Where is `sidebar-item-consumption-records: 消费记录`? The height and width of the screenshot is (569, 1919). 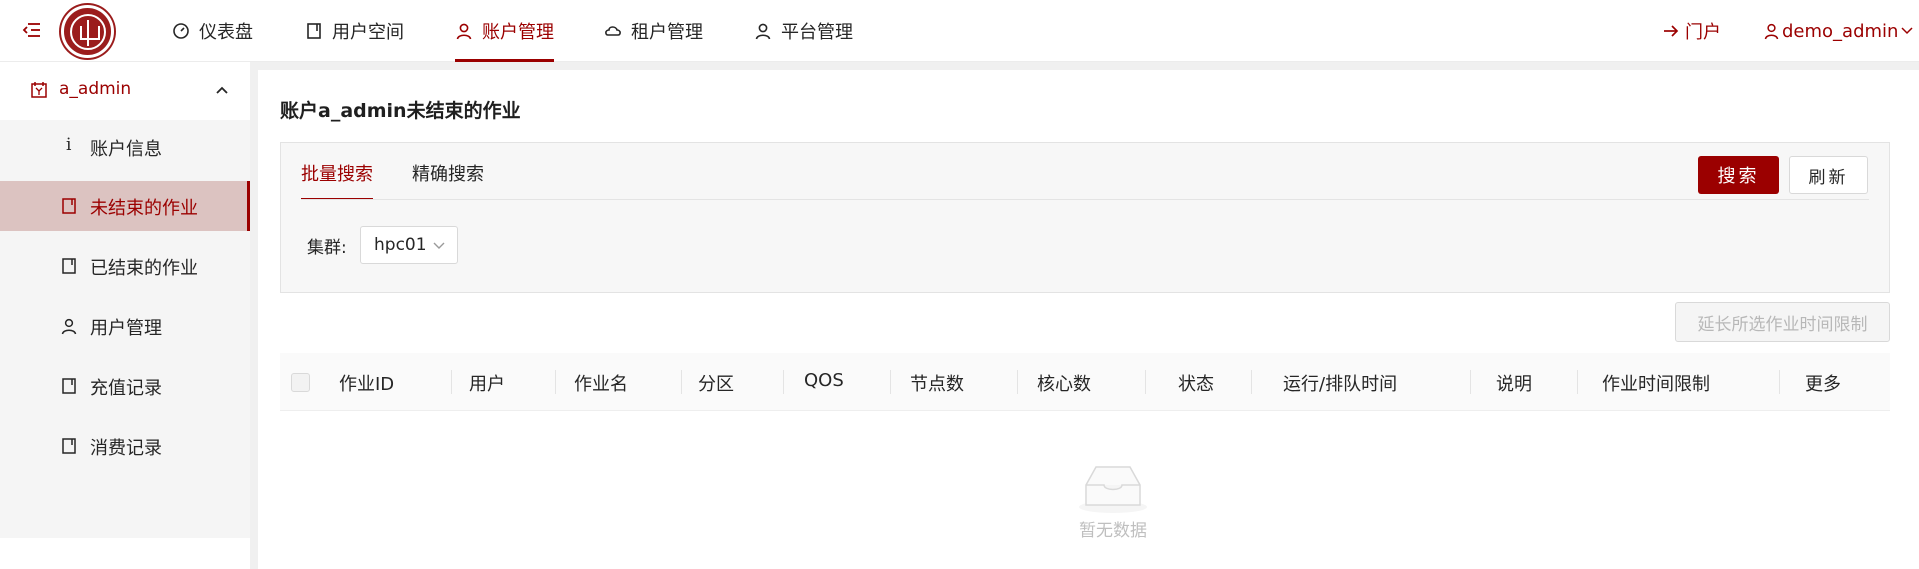
sidebar-item-consumption-records: 消费记录 is located at coordinates (125, 446).